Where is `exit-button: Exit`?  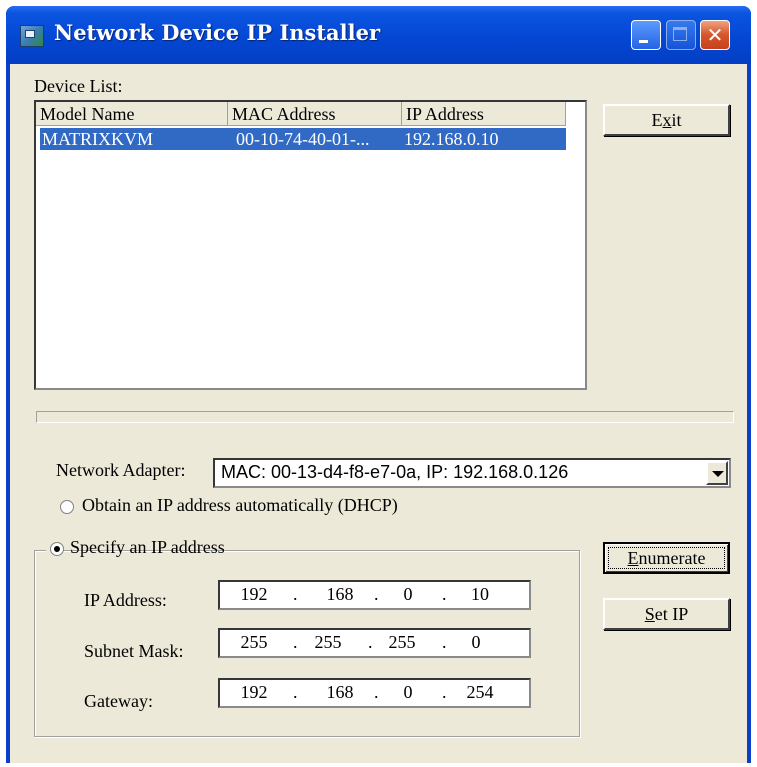 exit-button: Exit is located at coordinates (666, 120).